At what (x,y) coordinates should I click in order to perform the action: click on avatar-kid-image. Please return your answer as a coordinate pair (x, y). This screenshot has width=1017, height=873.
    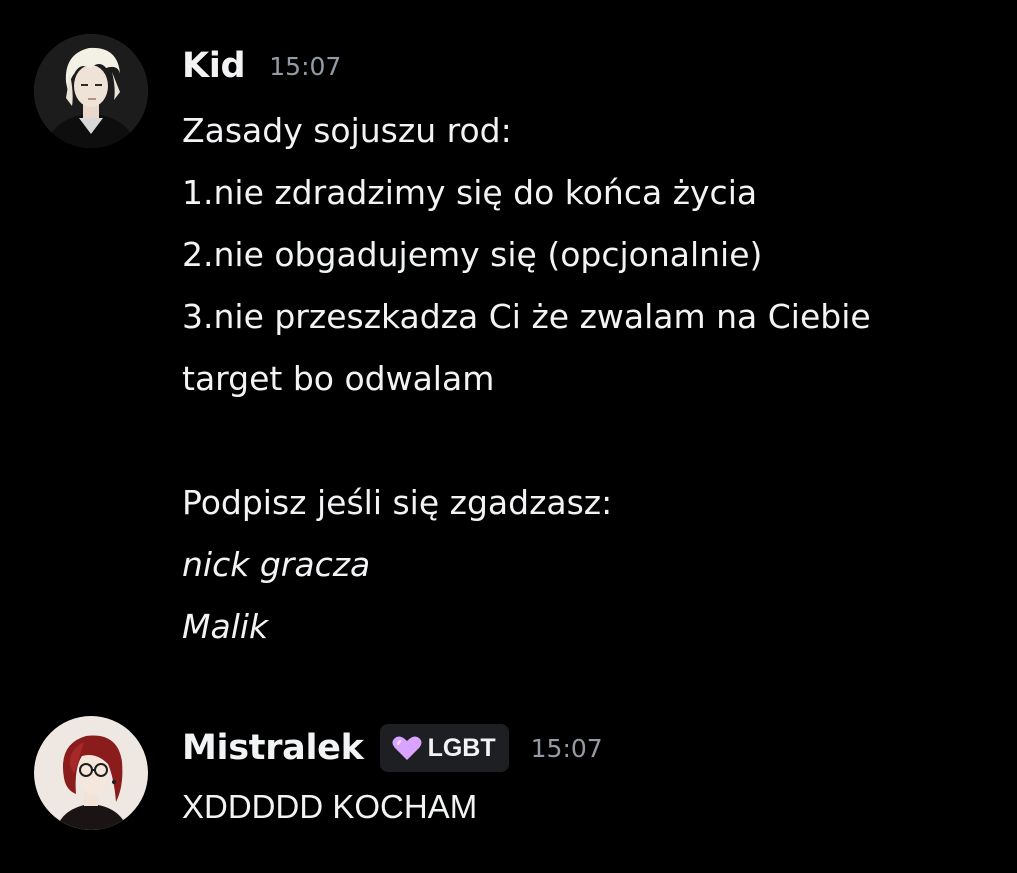
    Looking at the image, I should click on (91, 91).